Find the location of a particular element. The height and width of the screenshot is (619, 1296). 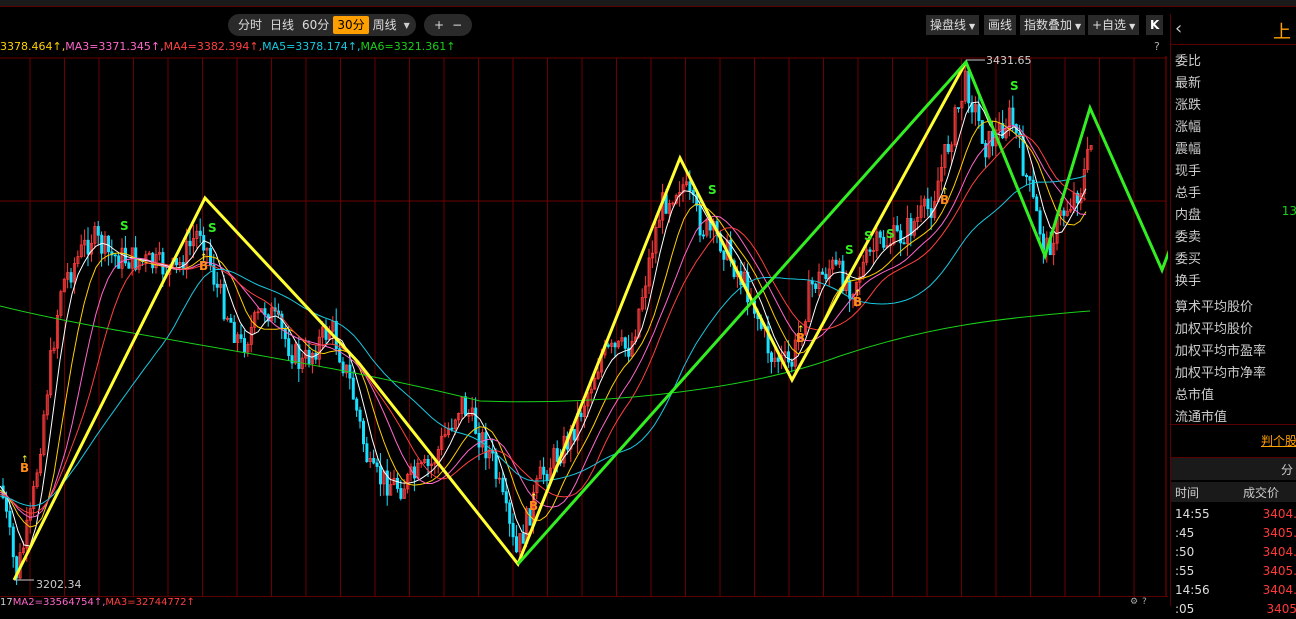

watchlist-button: +自选 ▼ is located at coordinates (1114, 25).